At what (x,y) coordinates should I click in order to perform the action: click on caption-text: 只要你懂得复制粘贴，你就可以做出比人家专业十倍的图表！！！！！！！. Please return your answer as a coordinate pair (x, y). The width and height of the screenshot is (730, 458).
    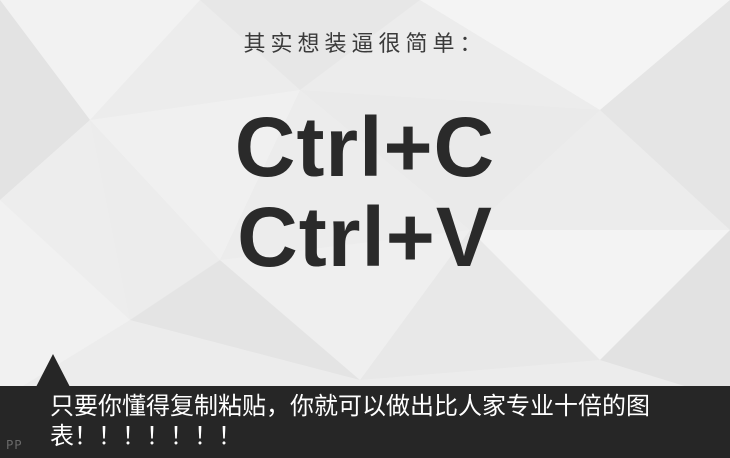
    Looking at the image, I should click on (350, 421).